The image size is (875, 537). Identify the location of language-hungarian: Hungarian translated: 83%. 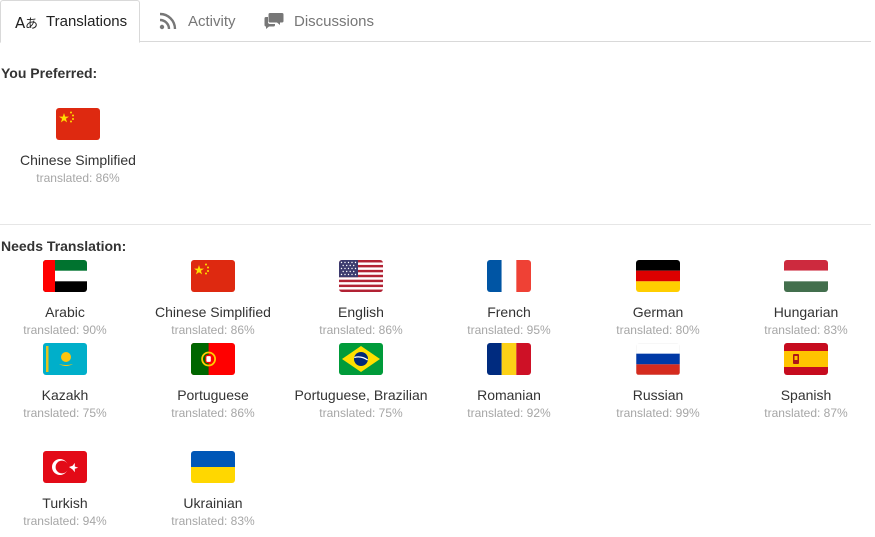
(803, 299).